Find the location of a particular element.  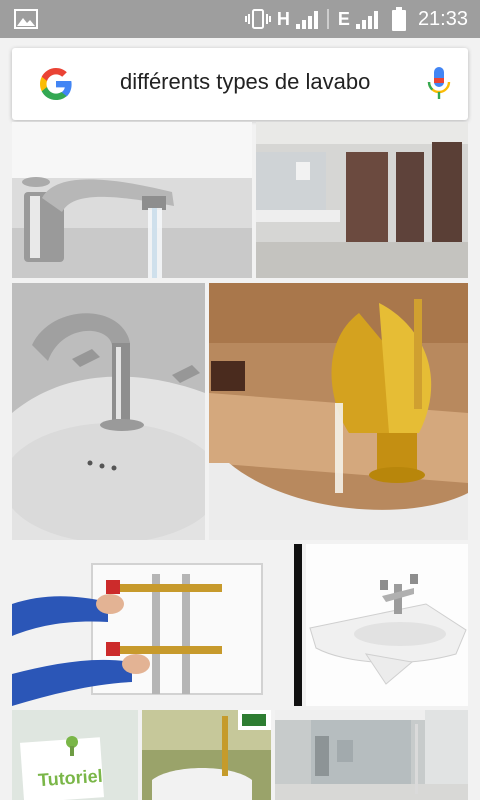

vibrate-icon is located at coordinates (257, 19).